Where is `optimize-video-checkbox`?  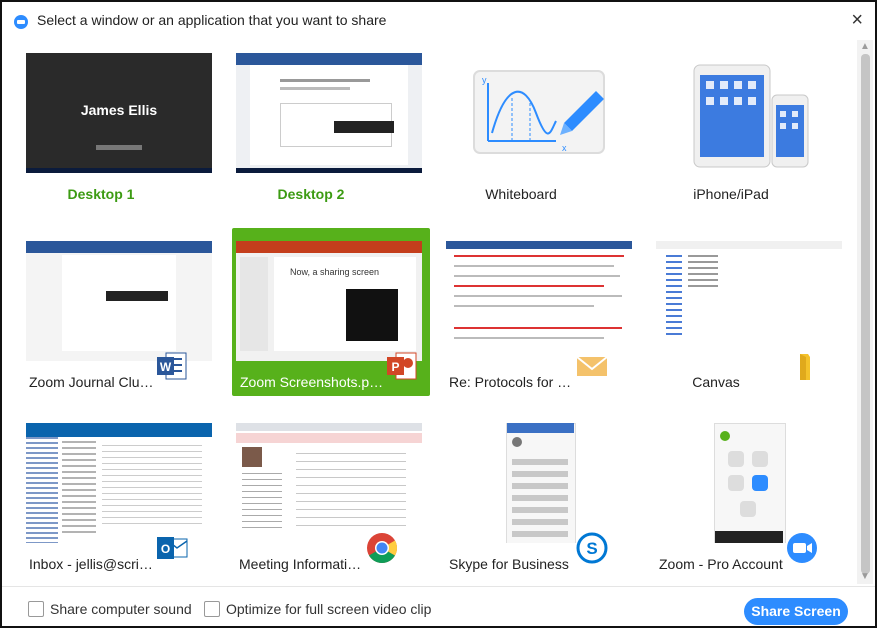 optimize-video-checkbox is located at coordinates (212, 609).